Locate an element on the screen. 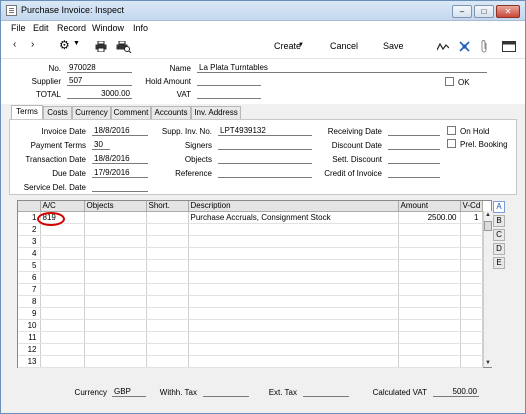  maximize-icon: □ is located at coordinates (484, 11).